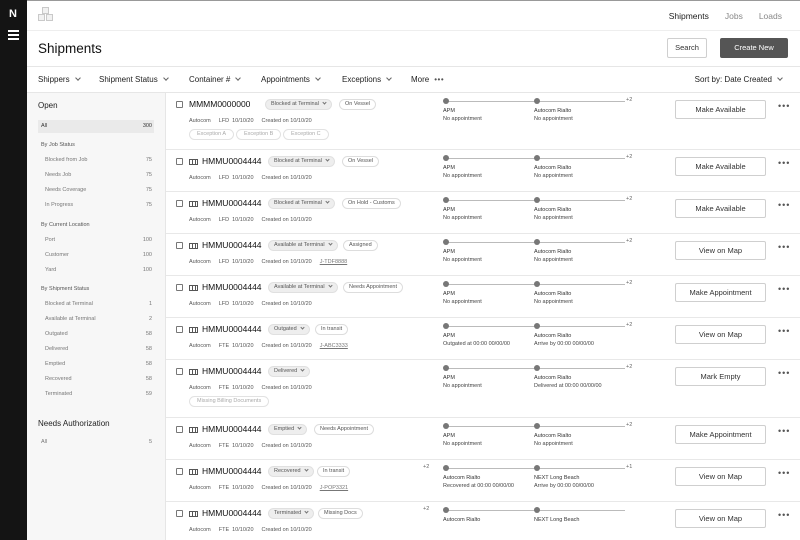  What do you see at coordinates (212, 134) in the screenshot?
I see `exception-chip: Exception A` at bounding box center [212, 134].